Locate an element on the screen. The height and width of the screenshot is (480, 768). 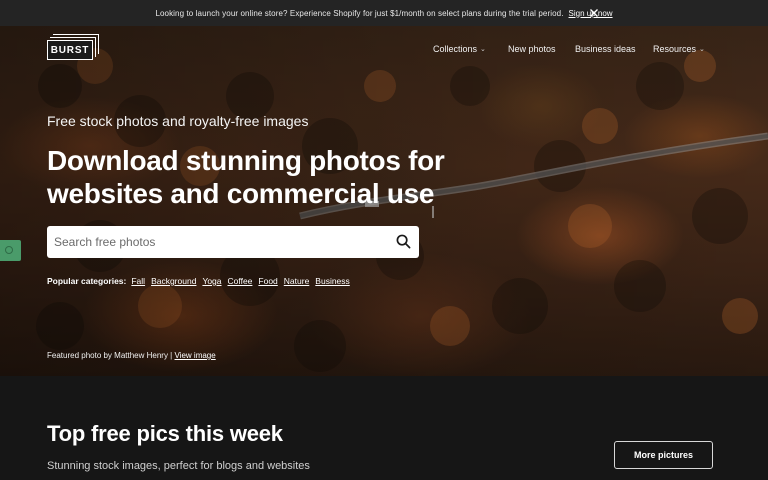
nav-business-ideas-label: Business ideas is located at coordinates (605, 49).